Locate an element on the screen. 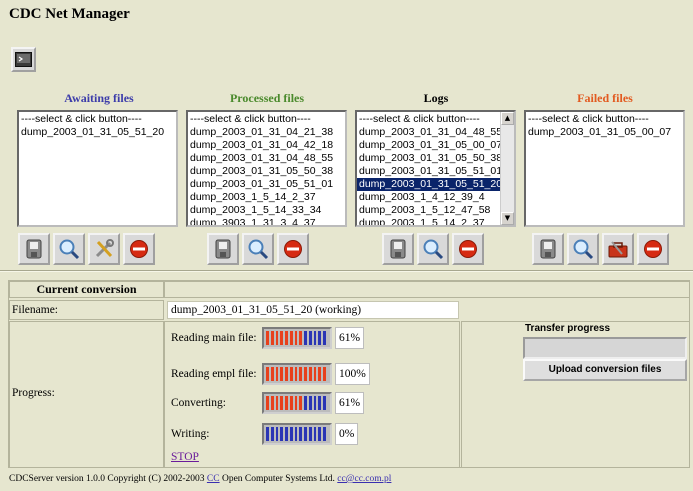  logs-scrollbar: ▲ ▼ is located at coordinates (507, 168).